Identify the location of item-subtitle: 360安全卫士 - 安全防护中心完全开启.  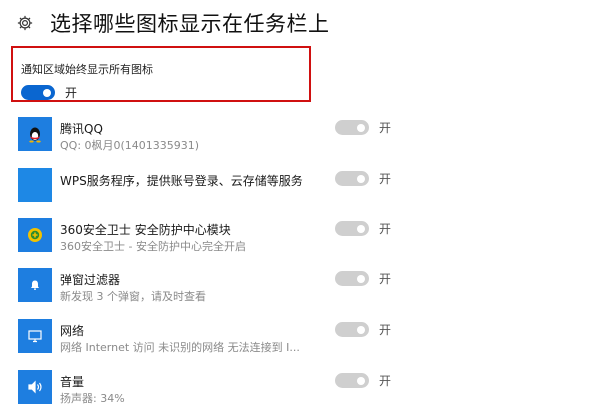
(153, 246).